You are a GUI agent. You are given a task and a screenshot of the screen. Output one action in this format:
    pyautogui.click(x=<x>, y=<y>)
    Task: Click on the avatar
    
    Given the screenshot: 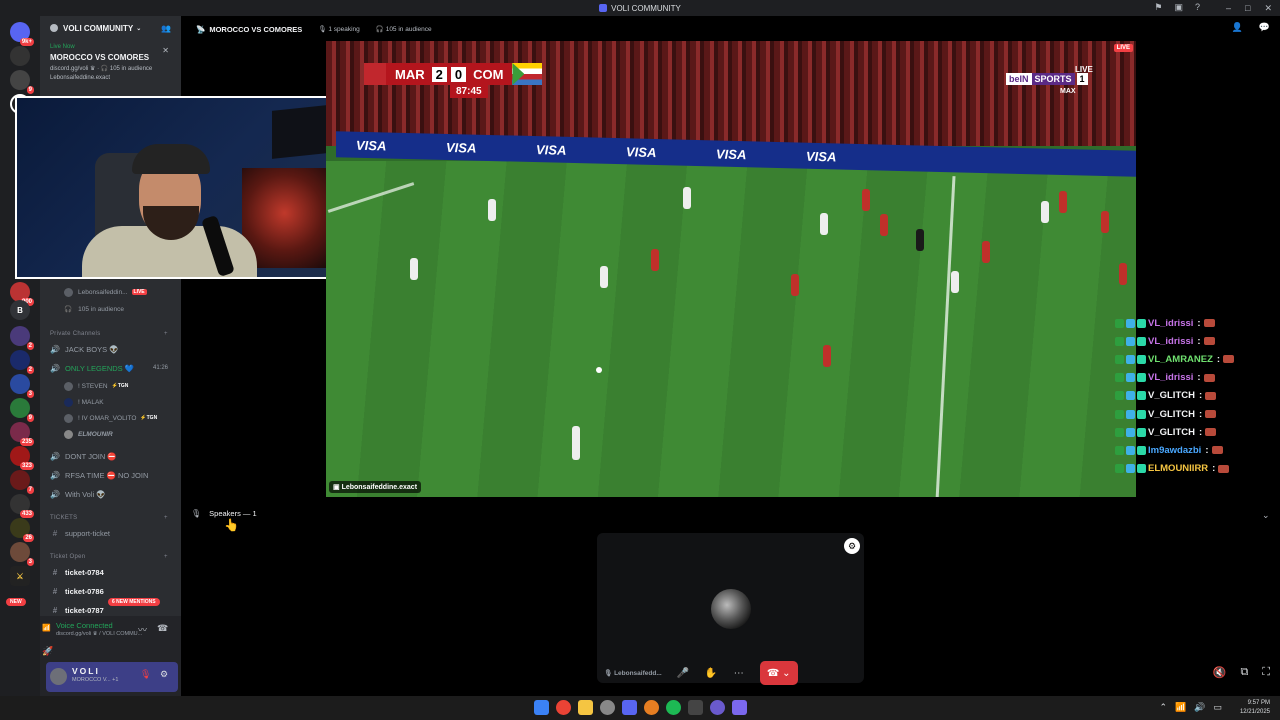 What is the action you would take?
    pyautogui.click(x=58, y=676)
    